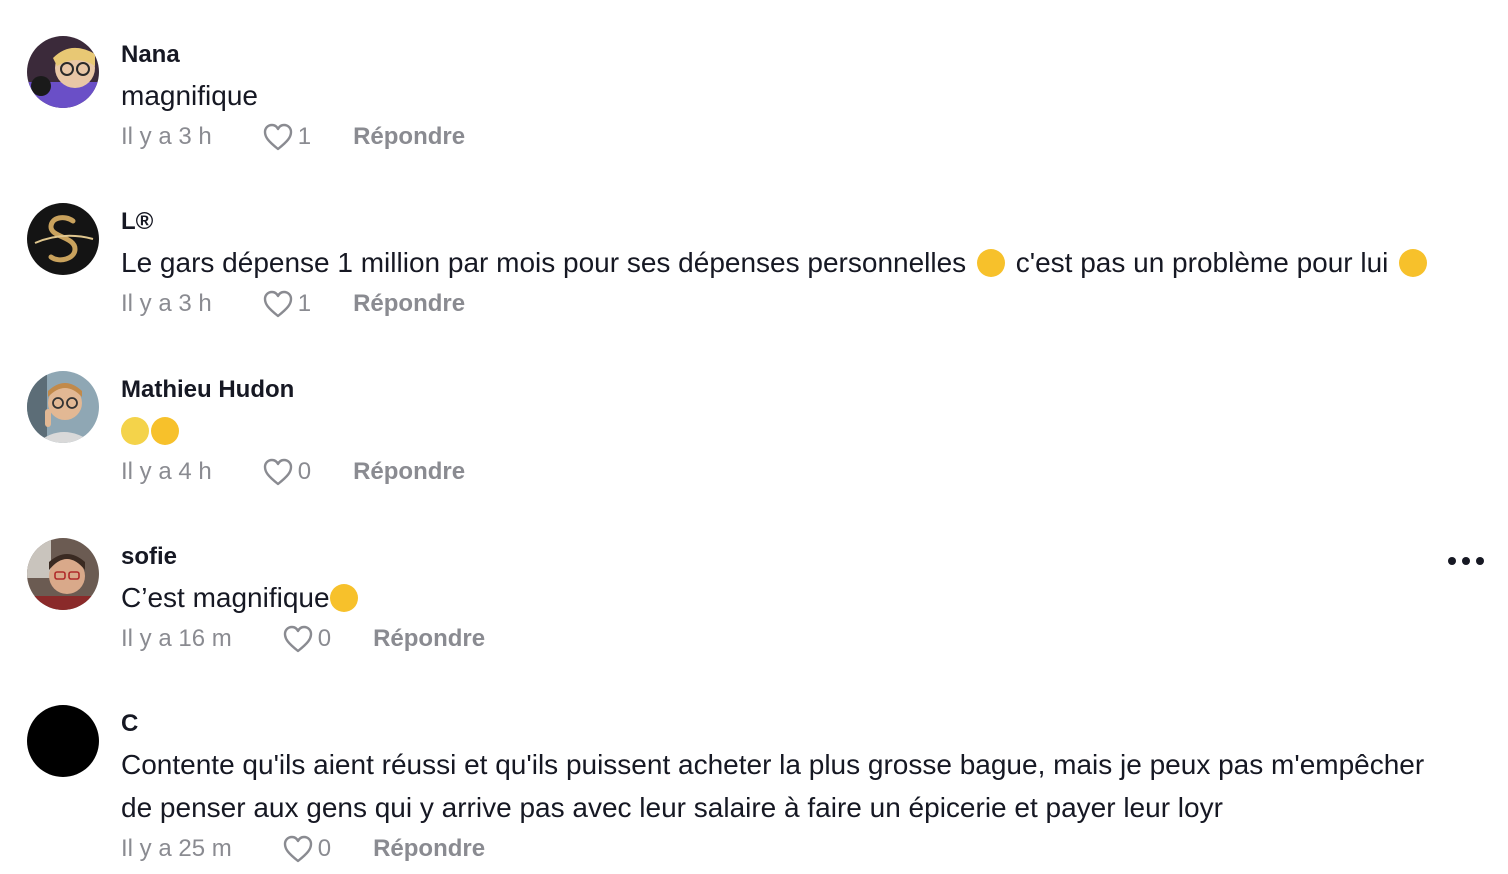  I want to click on comment-username: L®, so click(137, 222).